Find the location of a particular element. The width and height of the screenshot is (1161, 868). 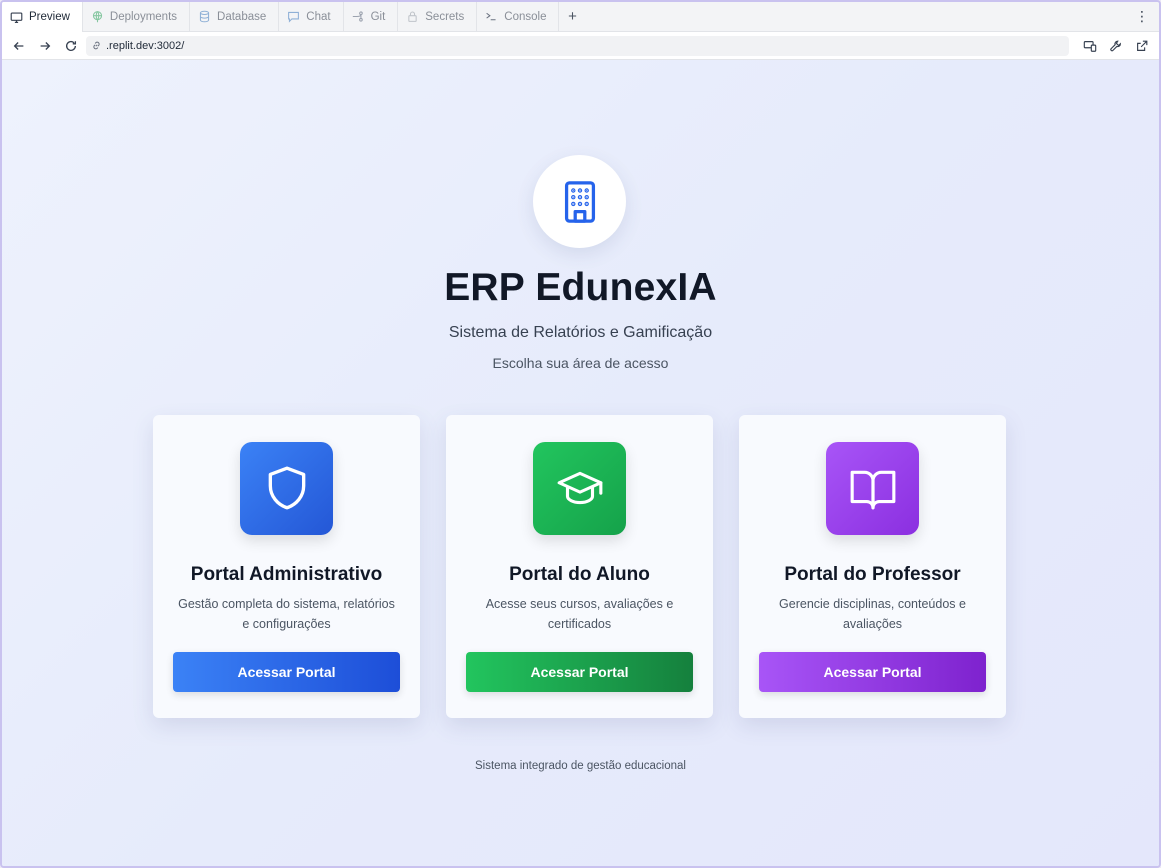

admin-access-button: Acessar Portal is located at coordinates (286, 672).